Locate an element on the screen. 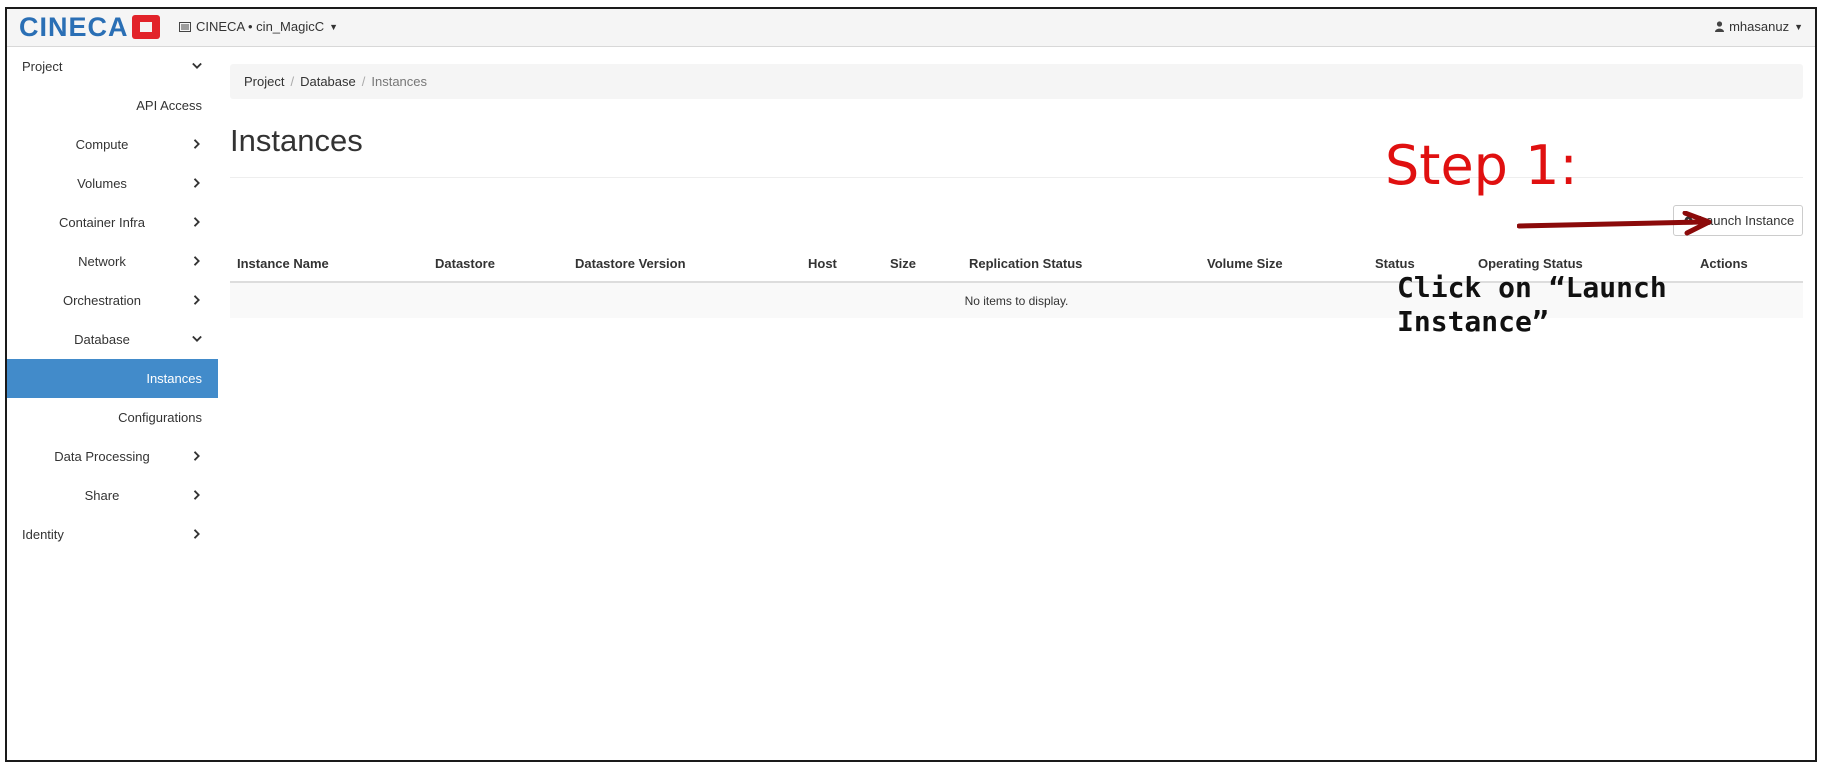 The width and height of the screenshot is (1822, 767). sidebar-item-label: Database is located at coordinates (102, 339).